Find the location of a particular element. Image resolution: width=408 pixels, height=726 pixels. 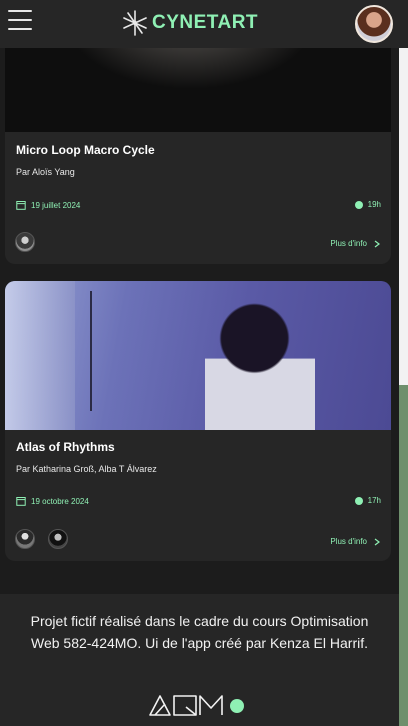

hamburger-icon is located at coordinates (20, 21).